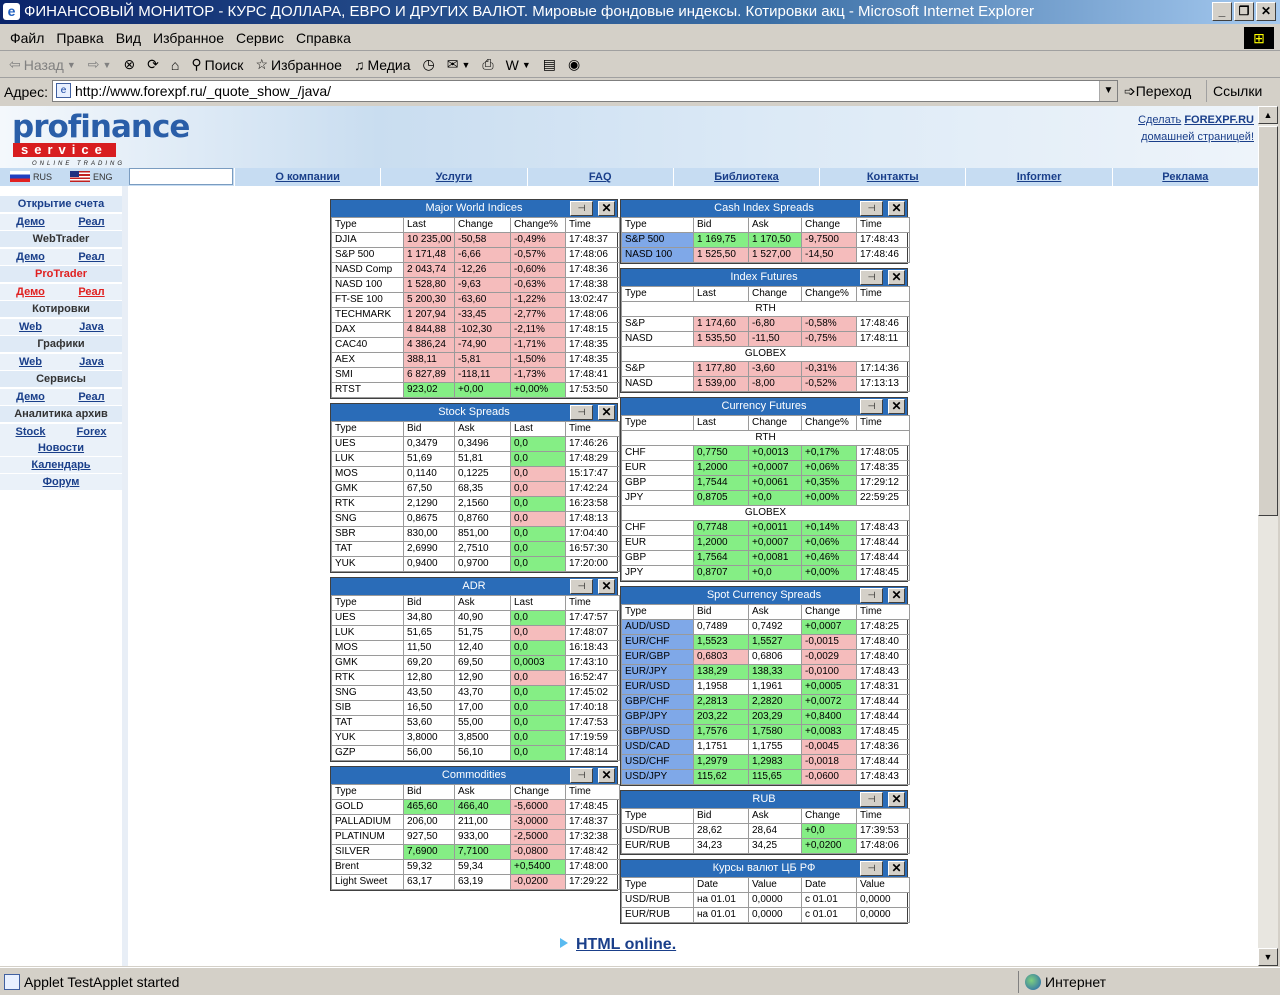 The height and width of the screenshot is (995, 1280). I want to click on table-row: EUR/USD 1,1958 1,1961 +0,0005 17:48:31, so click(765, 687).